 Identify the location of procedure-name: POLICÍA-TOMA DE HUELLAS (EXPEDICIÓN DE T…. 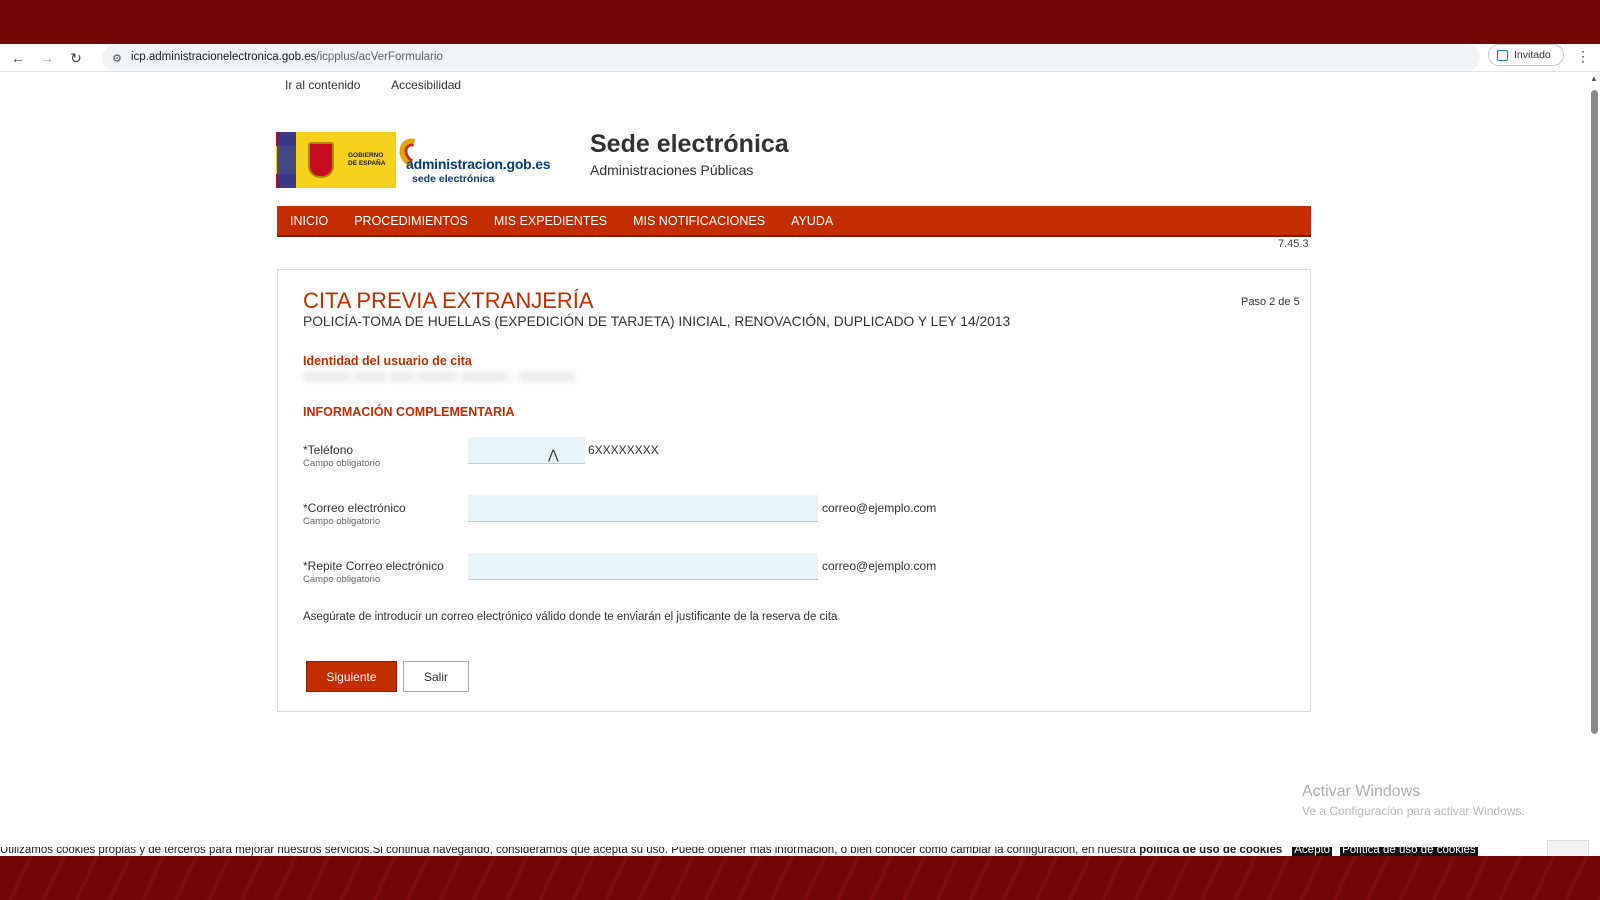
(657, 321).